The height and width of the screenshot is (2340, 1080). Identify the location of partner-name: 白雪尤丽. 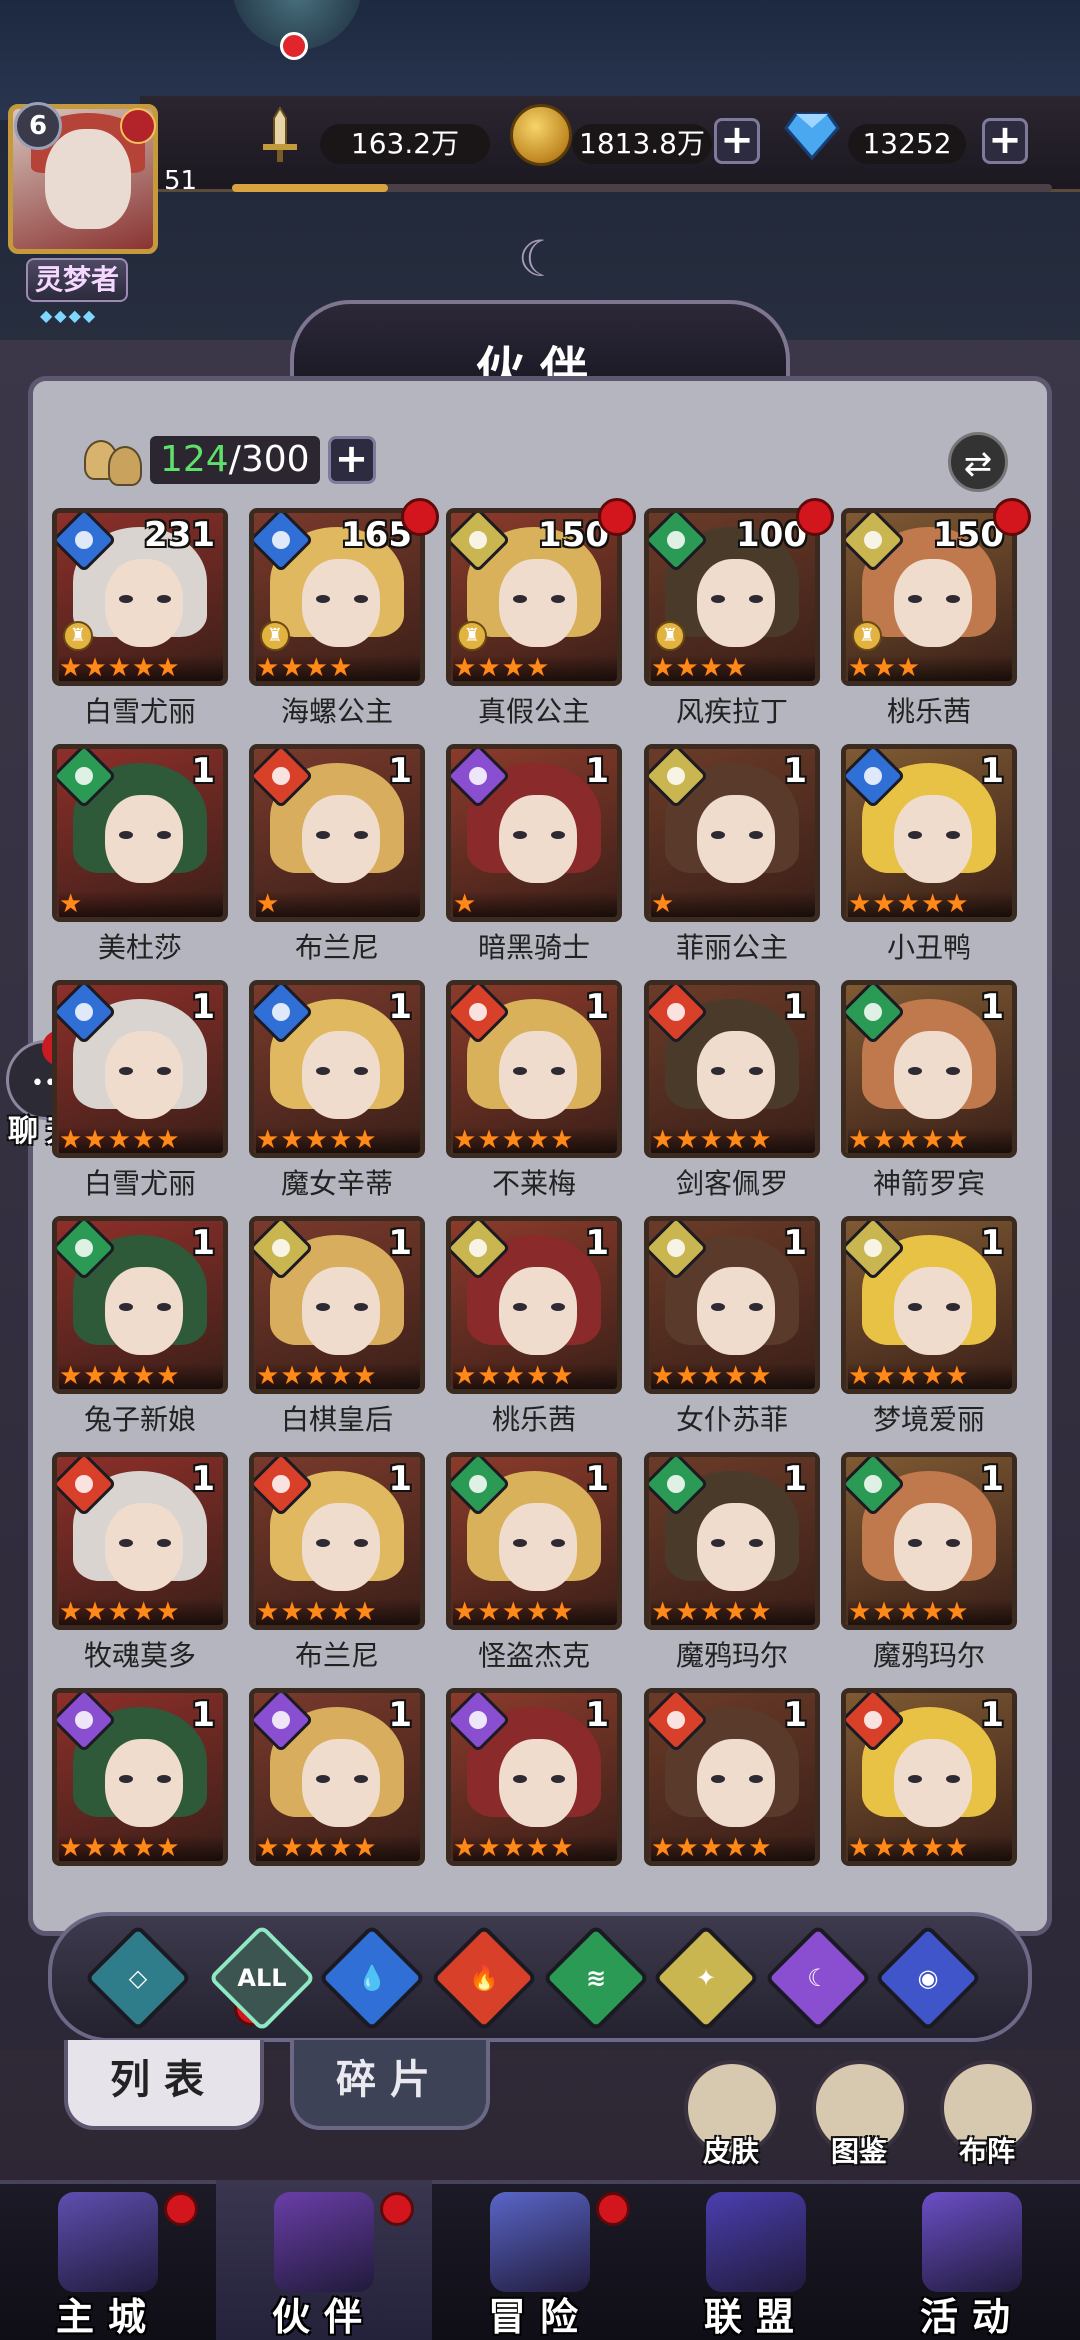
(139, 1183).